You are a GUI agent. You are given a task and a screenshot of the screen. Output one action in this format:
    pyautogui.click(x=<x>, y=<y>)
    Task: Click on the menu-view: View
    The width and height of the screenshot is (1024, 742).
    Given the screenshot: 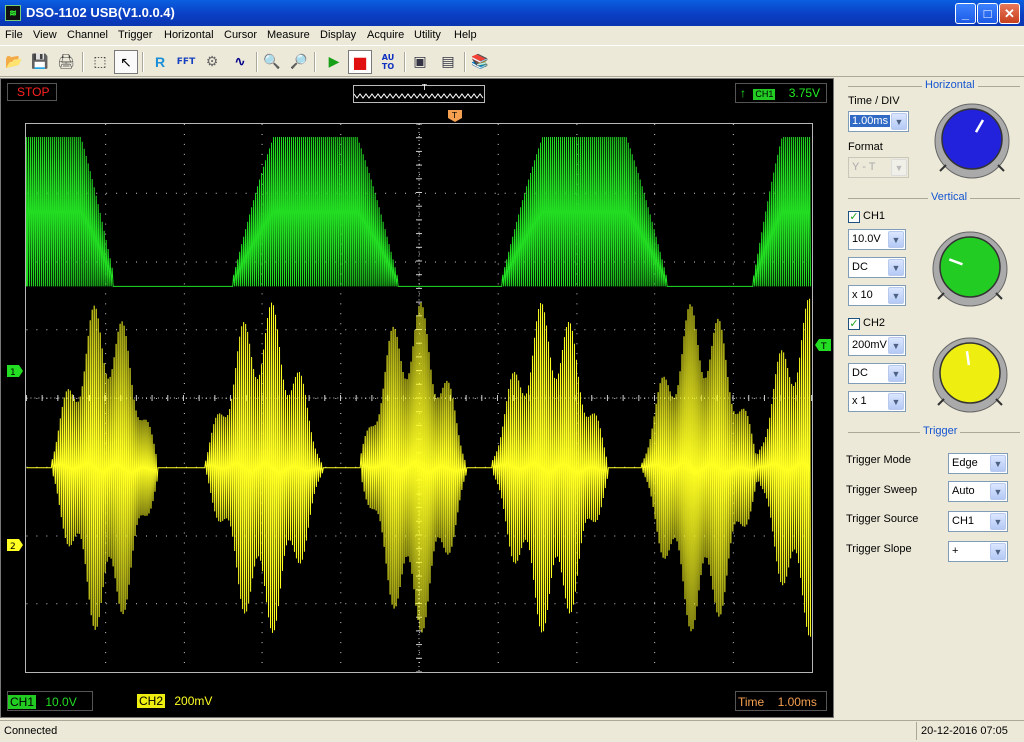 What is the action you would take?
    pyautogui.click(x=45, y=35)
    